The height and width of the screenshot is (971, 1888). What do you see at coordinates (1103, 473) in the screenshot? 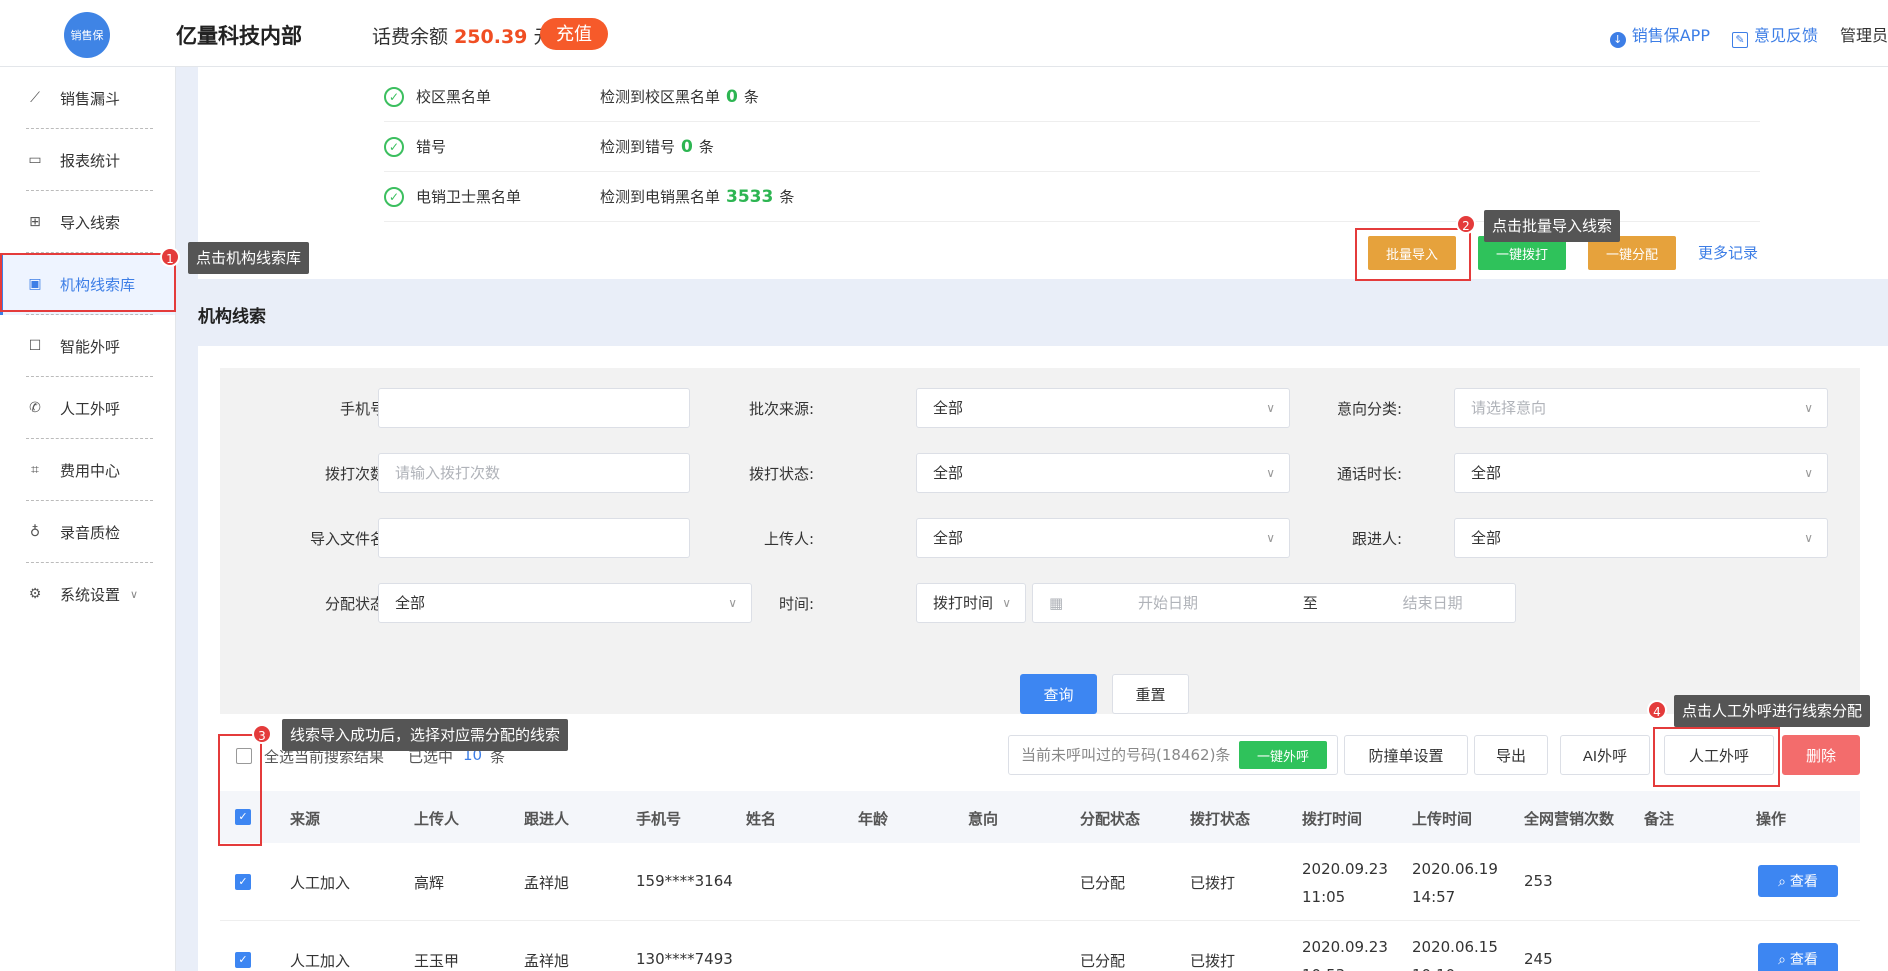
I see `dial-status-select: 全部 ∨` at bounding box center [1103, 473].